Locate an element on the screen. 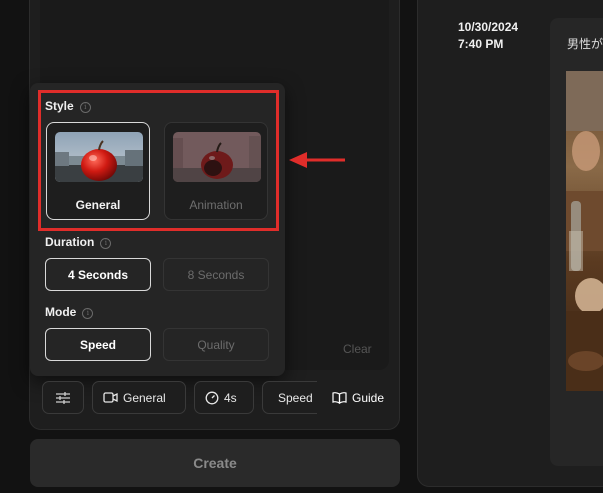  sliders-icon is located at coordinates (63, 397).